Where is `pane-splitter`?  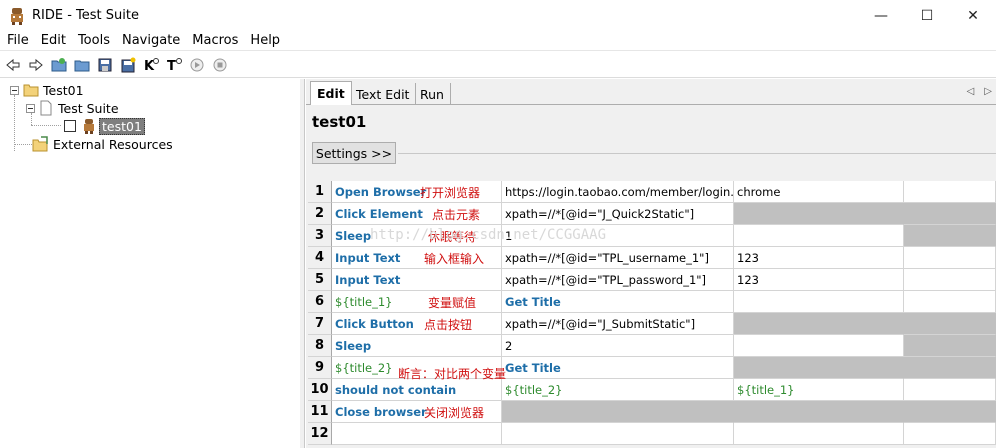 pane-splitter is located at coordinates (302, 263).